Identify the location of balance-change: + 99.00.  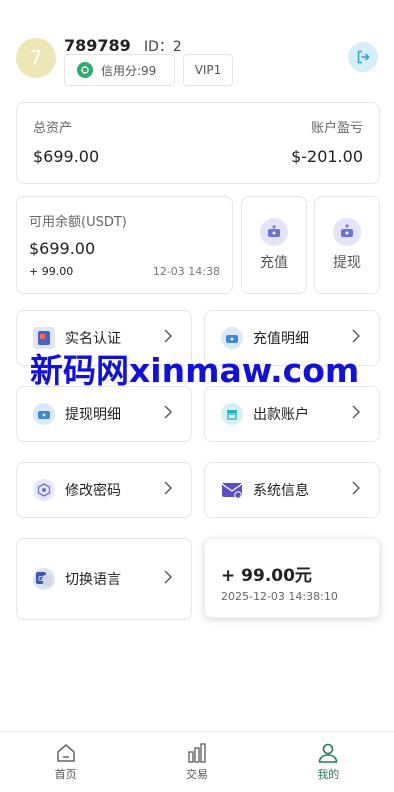
(51, 271).